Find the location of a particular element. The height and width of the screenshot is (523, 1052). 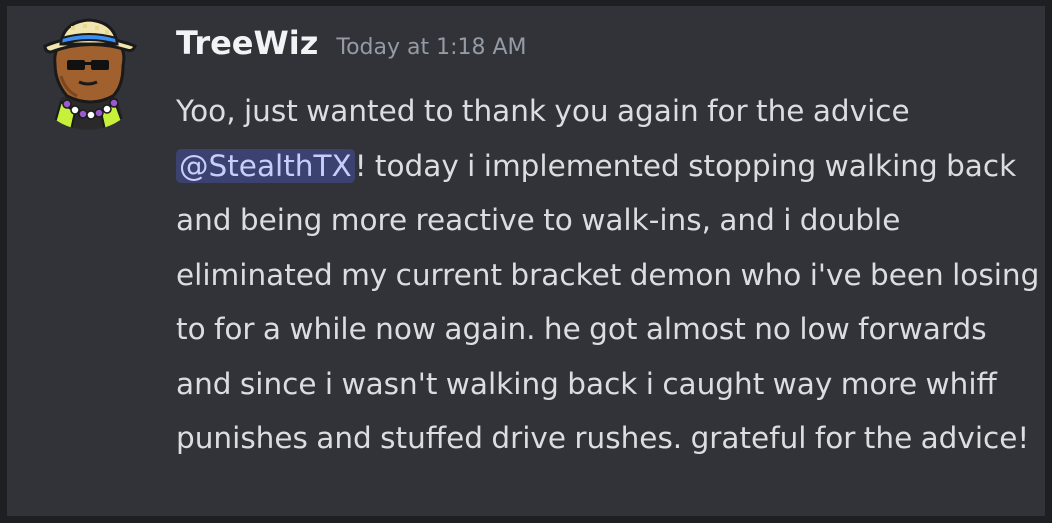

username: TreeWiz is located at coordinates (247, 43).